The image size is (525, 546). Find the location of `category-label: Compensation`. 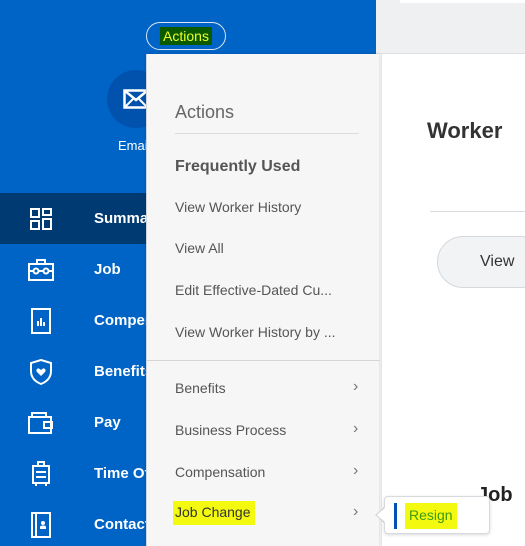

category-label: Compensation is located at coordinates (220, 472).